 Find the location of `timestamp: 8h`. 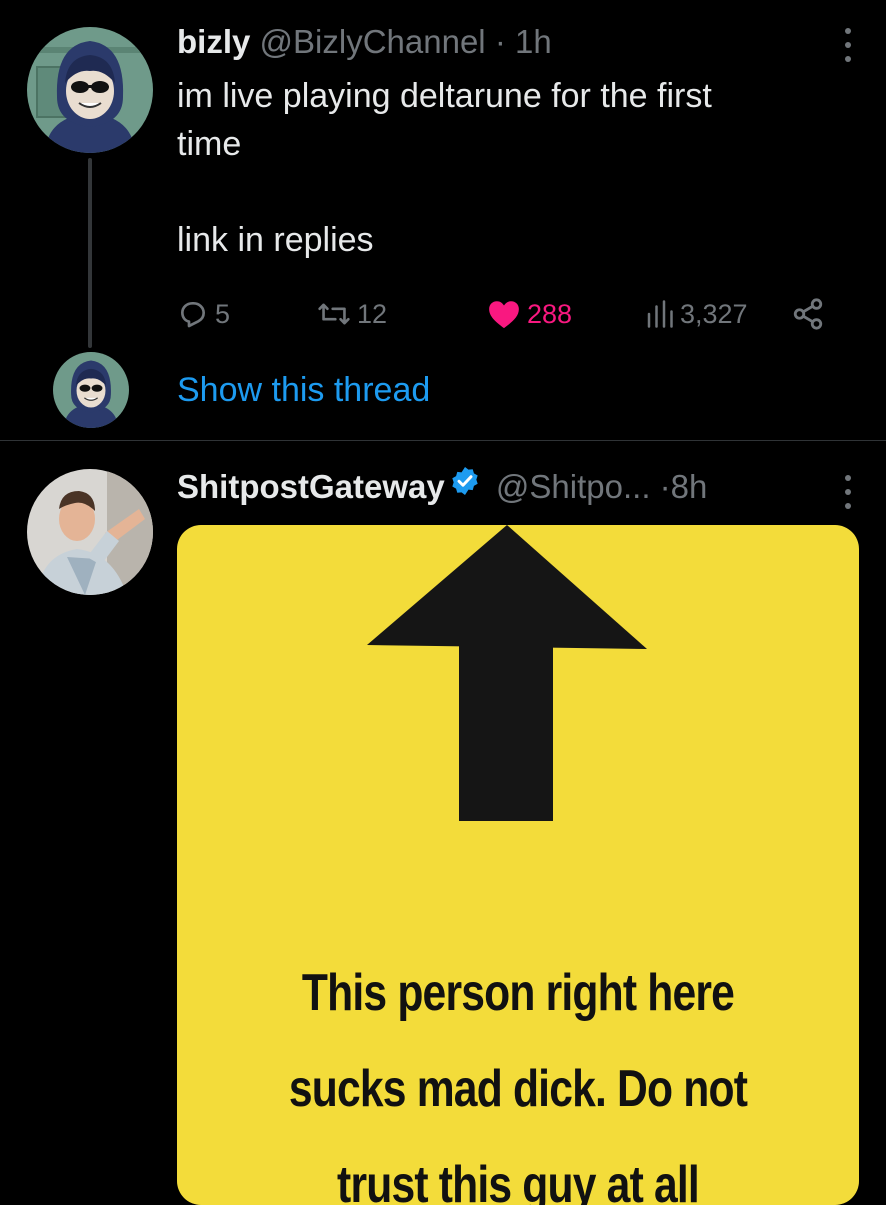

timestamp: 8h is located at coordinates (689, 486).